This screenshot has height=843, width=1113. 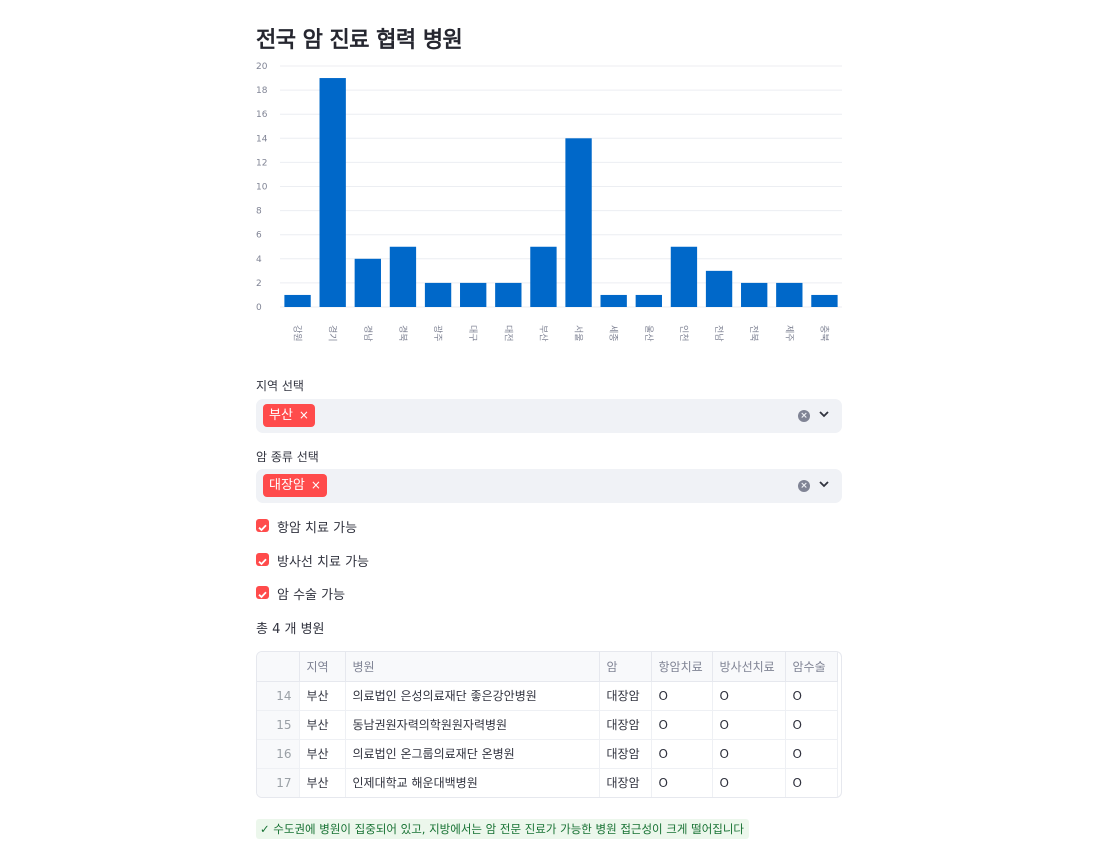 I want to click on cancer-select-label: 암 종류 선택, so click(x=287, y=457).